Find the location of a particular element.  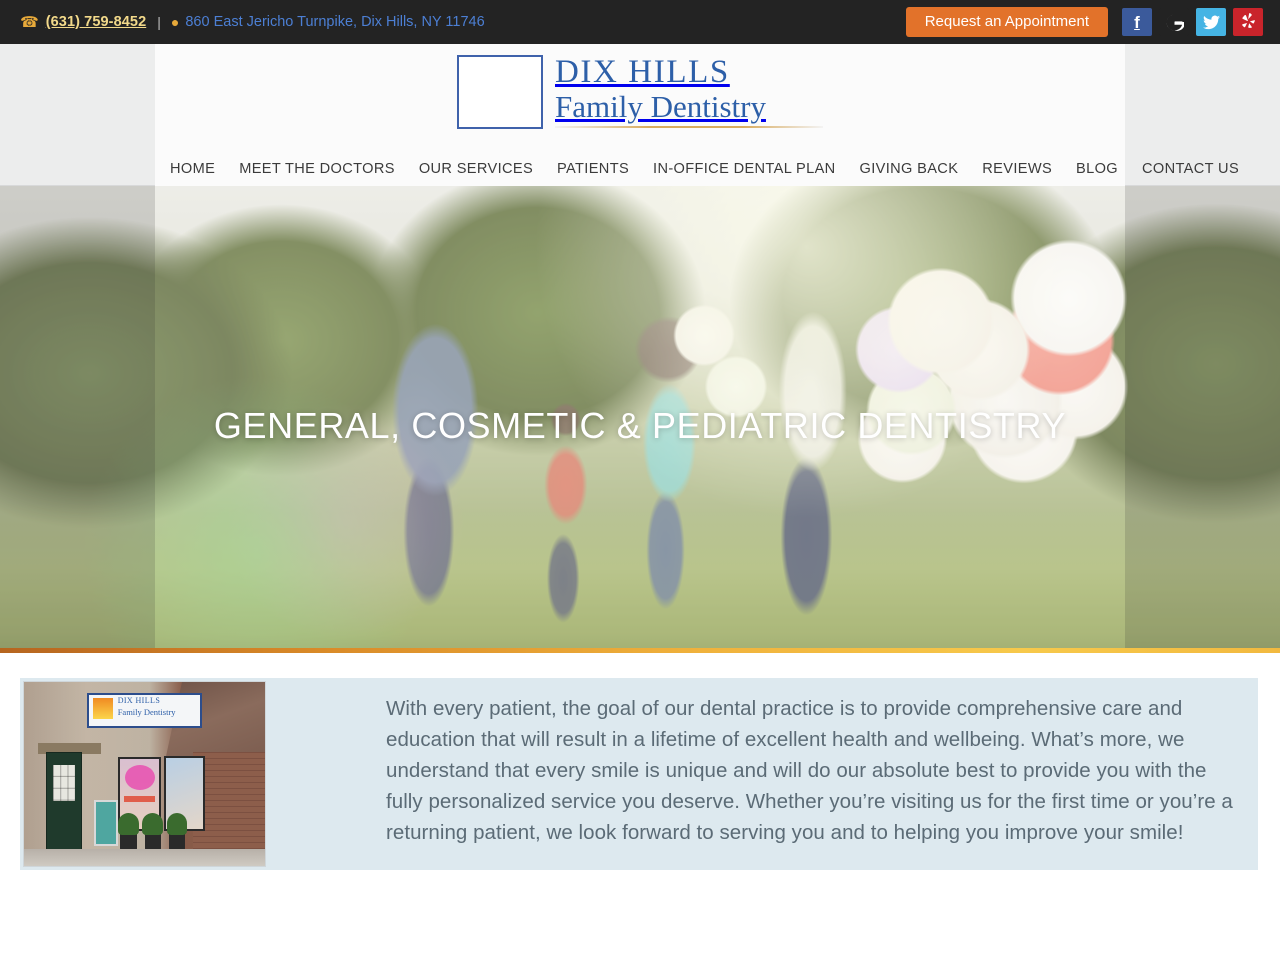

nav-item-giving-back: GIVING BACK is located at coordinates (909, 169).